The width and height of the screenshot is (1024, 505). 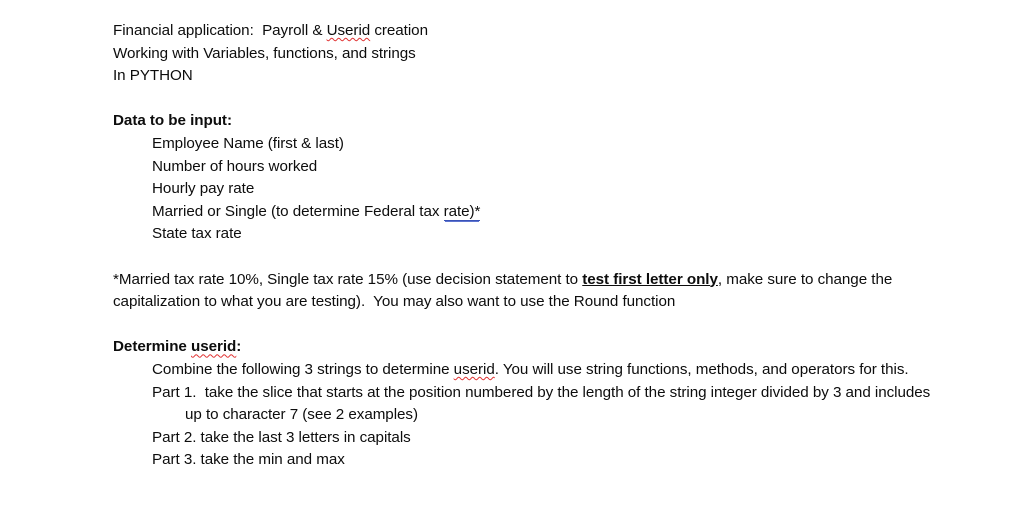 I want to click on determine-userid-heading-pre: Determine, so click(x=152, y=347).